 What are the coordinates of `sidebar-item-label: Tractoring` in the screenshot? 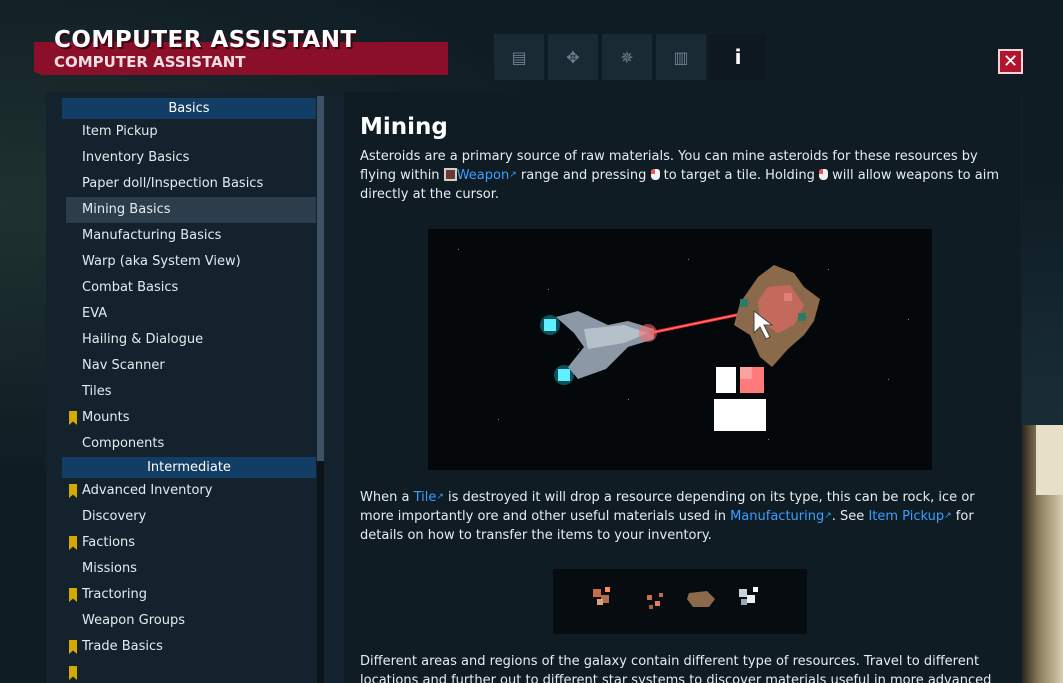 It's located at (114, 594).